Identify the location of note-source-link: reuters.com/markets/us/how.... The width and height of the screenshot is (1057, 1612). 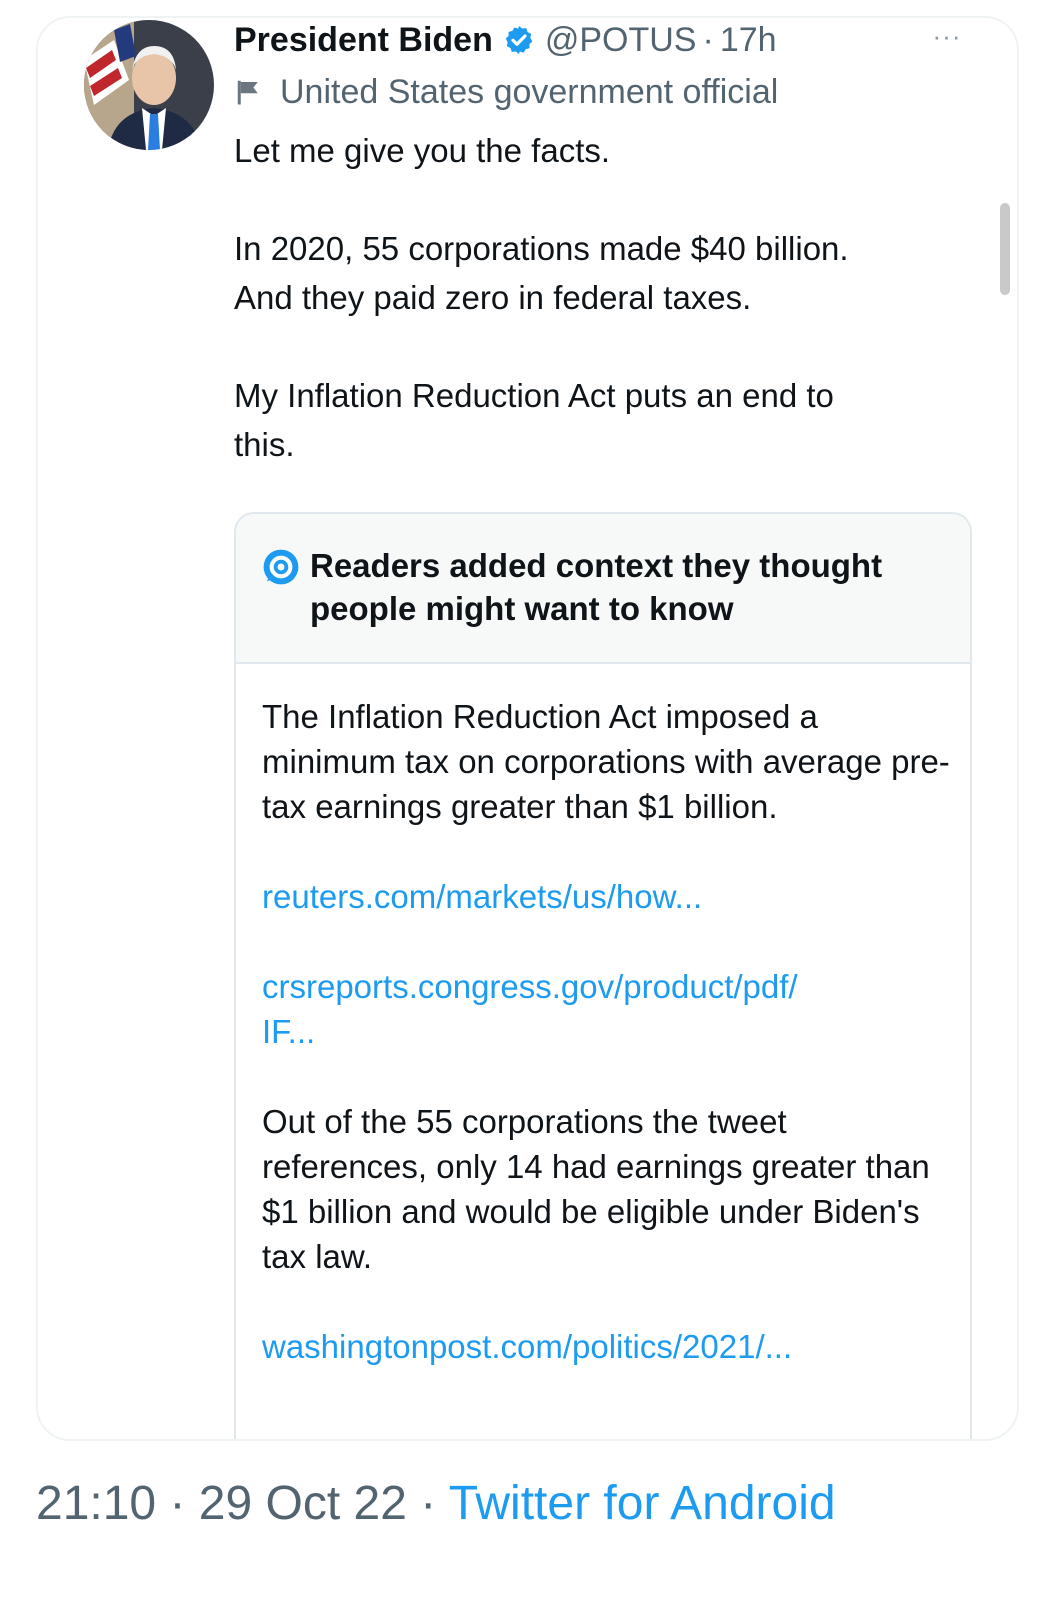
(607, 896).